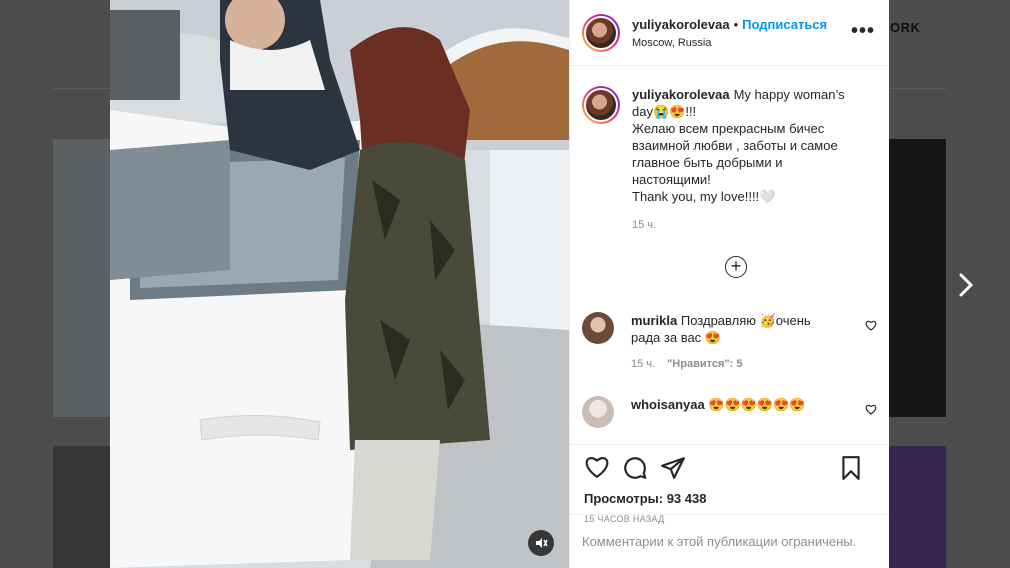 Image resolution: width=1010 pixels, height=568 pixels. What do you see at coordinates (664, 111) in the screenshot?
I see `caption-line: day😭😍!!!` at bounding box center [664, 111].